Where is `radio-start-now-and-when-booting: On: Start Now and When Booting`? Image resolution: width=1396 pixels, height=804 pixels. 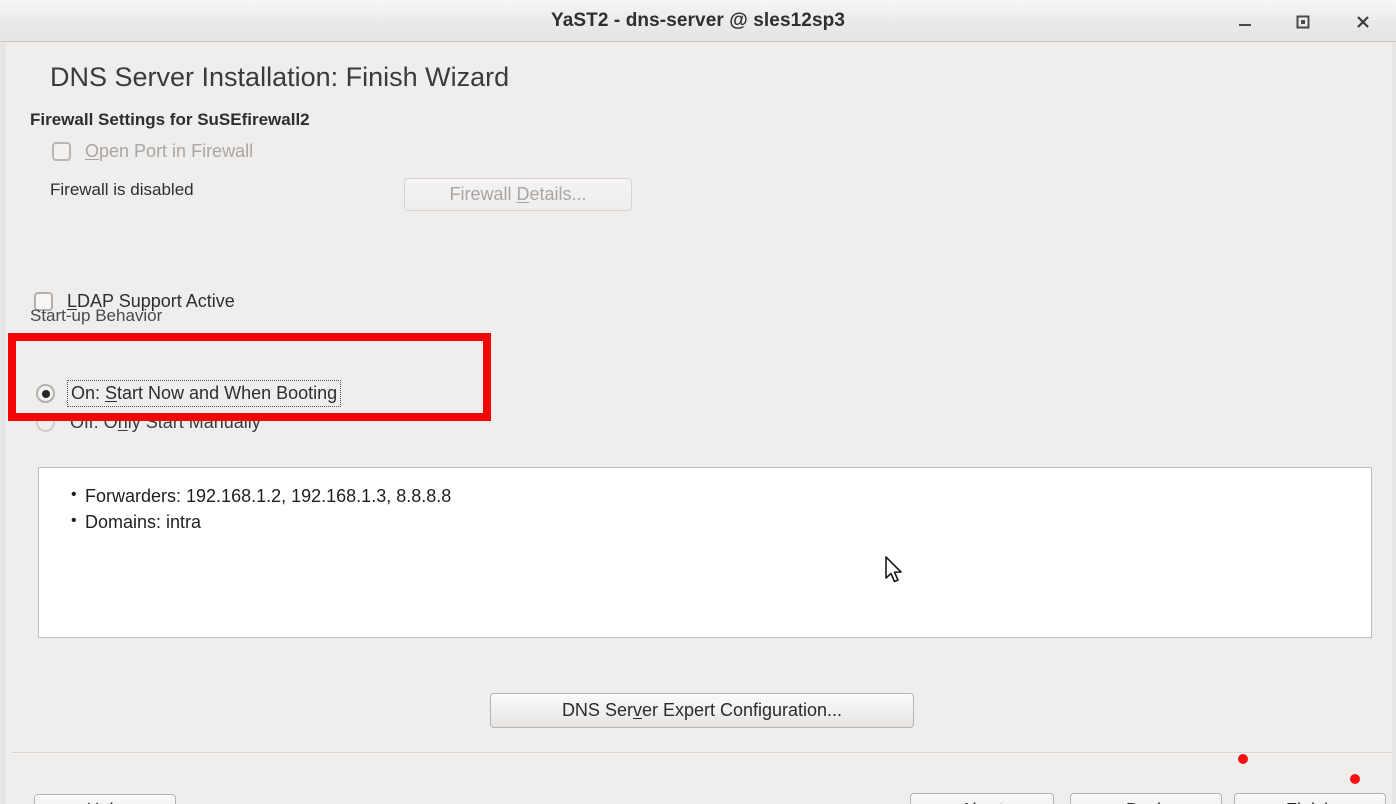
radio-start-now-and-when-booting: On: Start Now and When Booting is located at coordinates (189, 393).